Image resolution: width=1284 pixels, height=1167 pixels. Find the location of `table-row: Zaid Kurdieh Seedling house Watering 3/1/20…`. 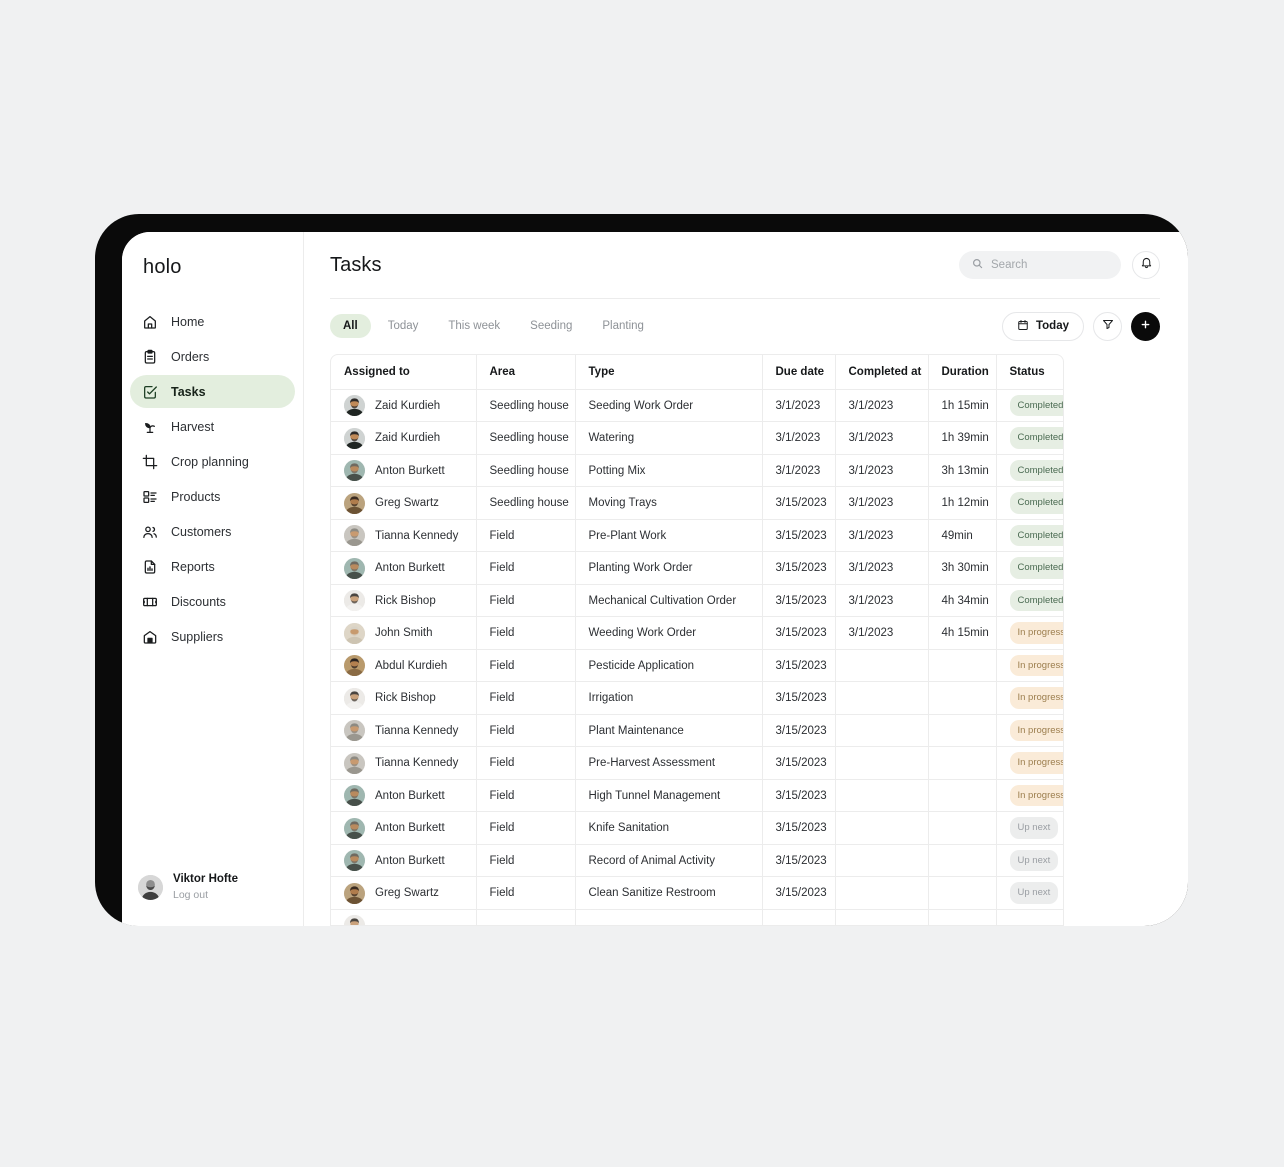

table-row: Zaid Kurdieh Seedling house Watering 3/1/20… is located at coordinates (697, 438).